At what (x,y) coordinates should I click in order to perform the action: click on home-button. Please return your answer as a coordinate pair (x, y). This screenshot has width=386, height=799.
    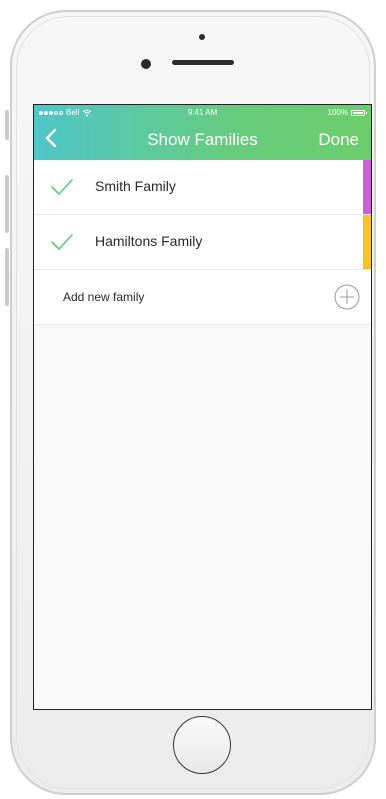
    Looking at the image, I should click on (202, 745).